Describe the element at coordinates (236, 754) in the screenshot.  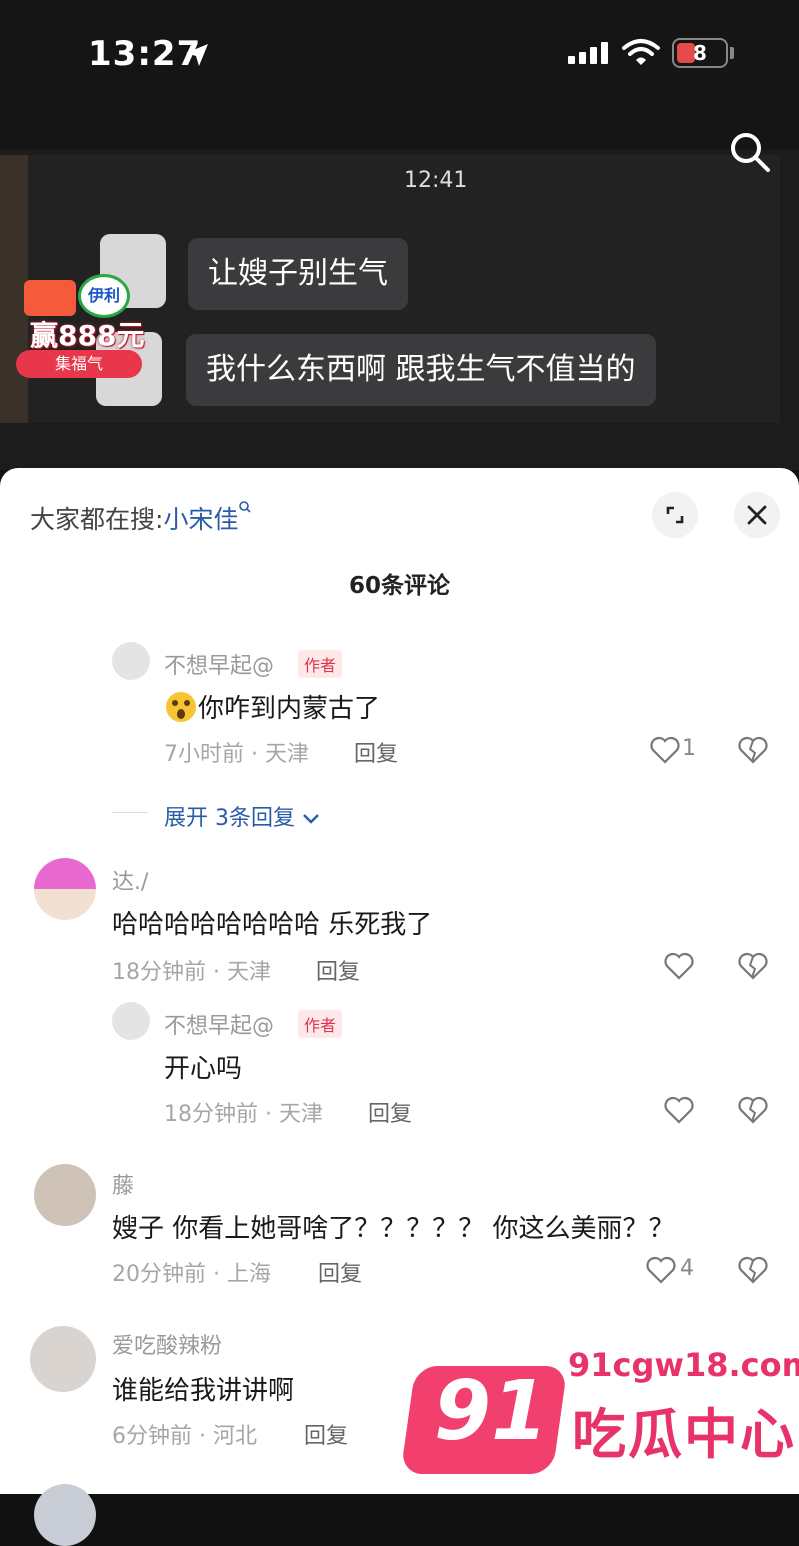
I see `comment-meta: 7小时前 · 天津` at that location.